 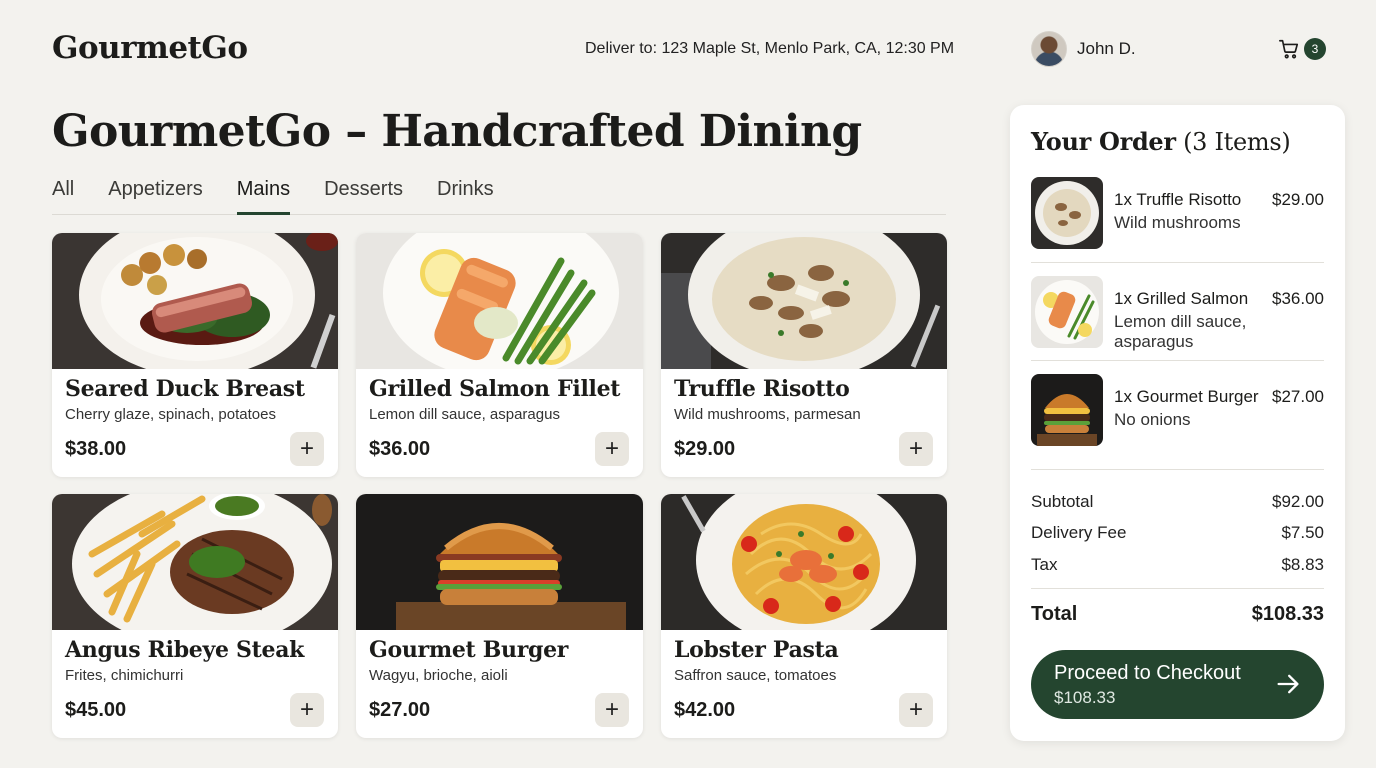 What do you see at coordinates (1298, 298) in the screenshot?
I see `order-item-price: $36.00` at bounding box center [1298, 298].